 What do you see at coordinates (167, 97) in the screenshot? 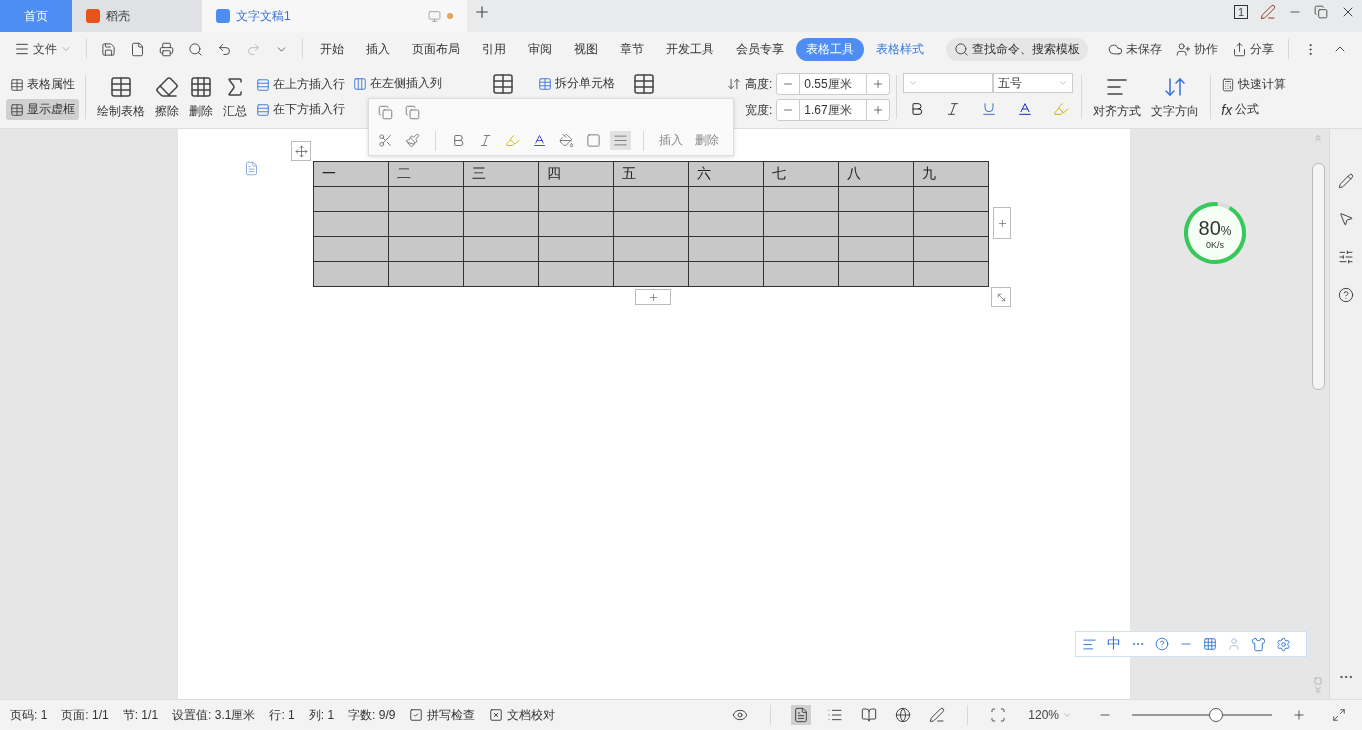
I see `ribbon-button: 擦除` at bounding box center [167, 97].